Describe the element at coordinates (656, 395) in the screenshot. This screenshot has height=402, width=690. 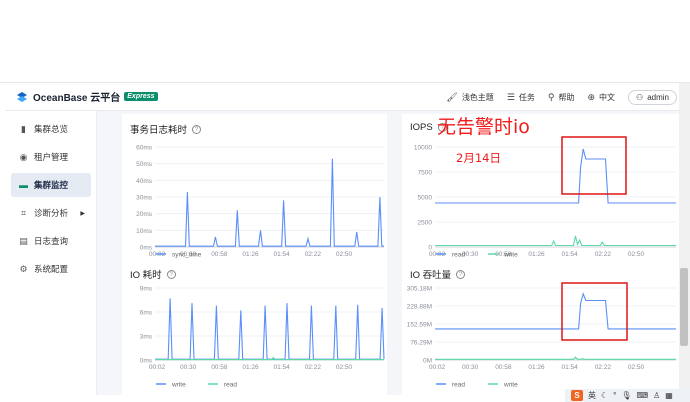
I see `user-tray-icon: ♙` at that location.